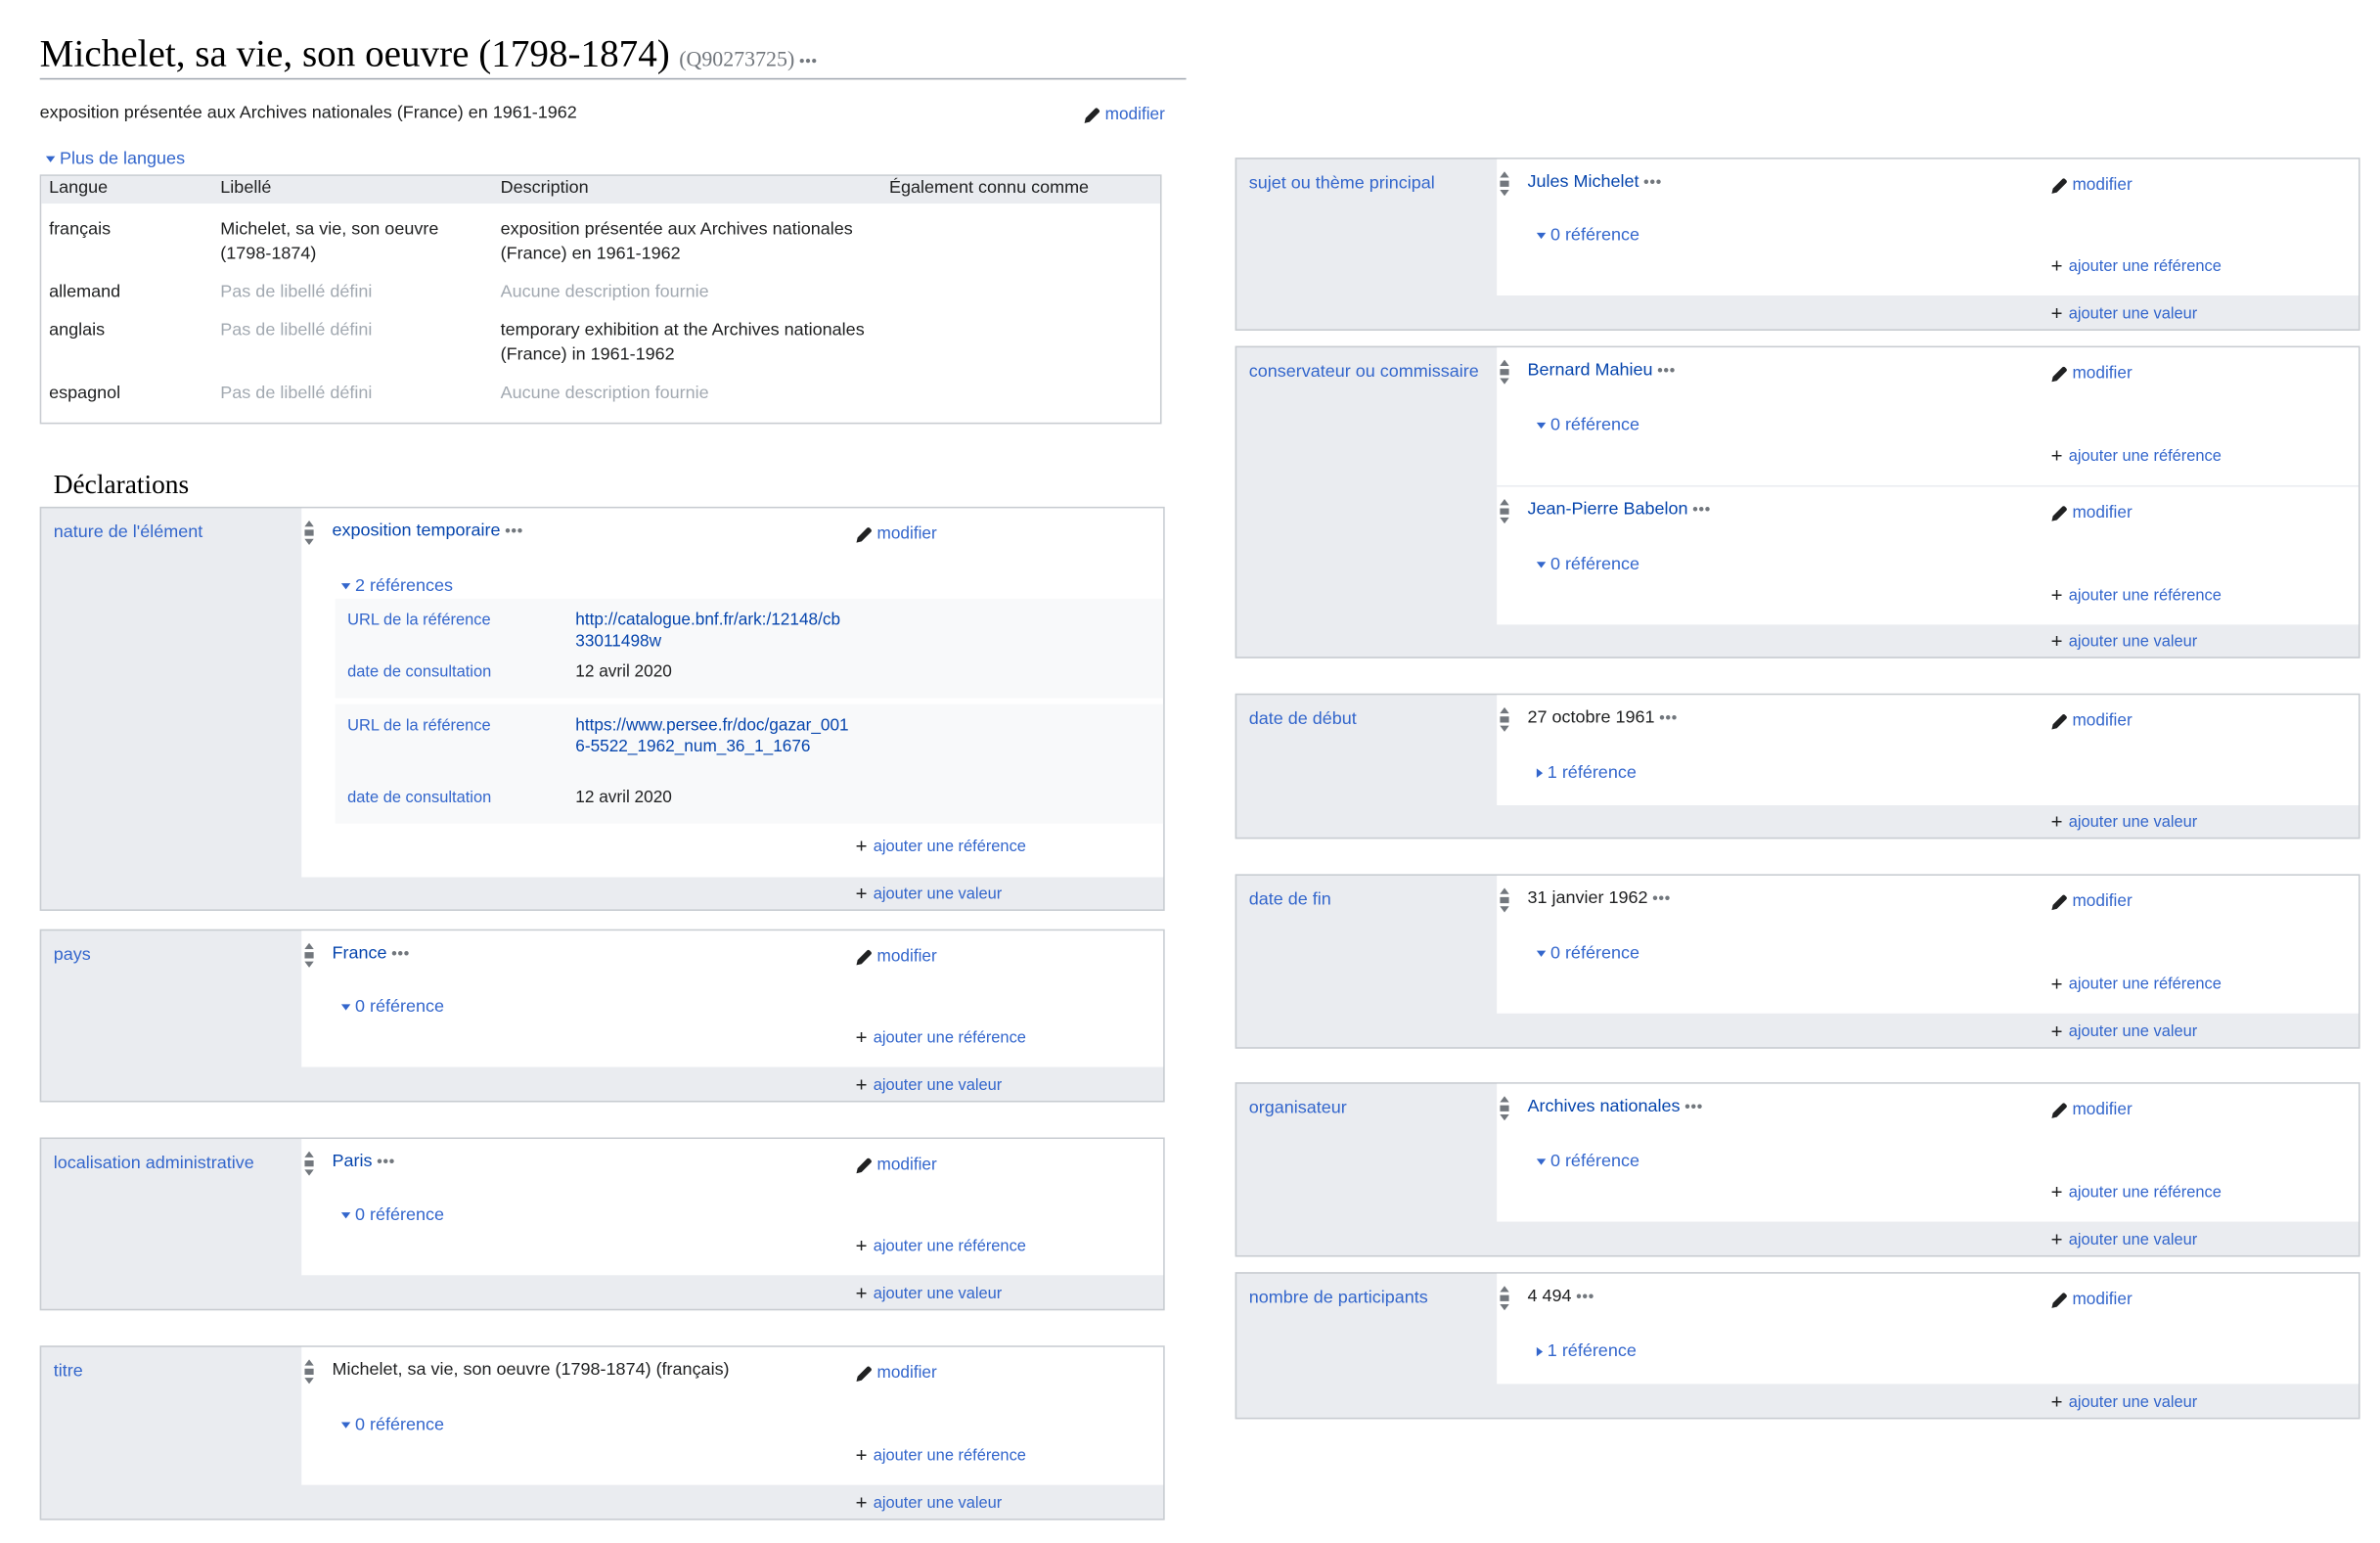 The height and width of the screenshot is (1543, 2380). I want to click on statement-value: Archives nationales •••, so click(1615, 1107).